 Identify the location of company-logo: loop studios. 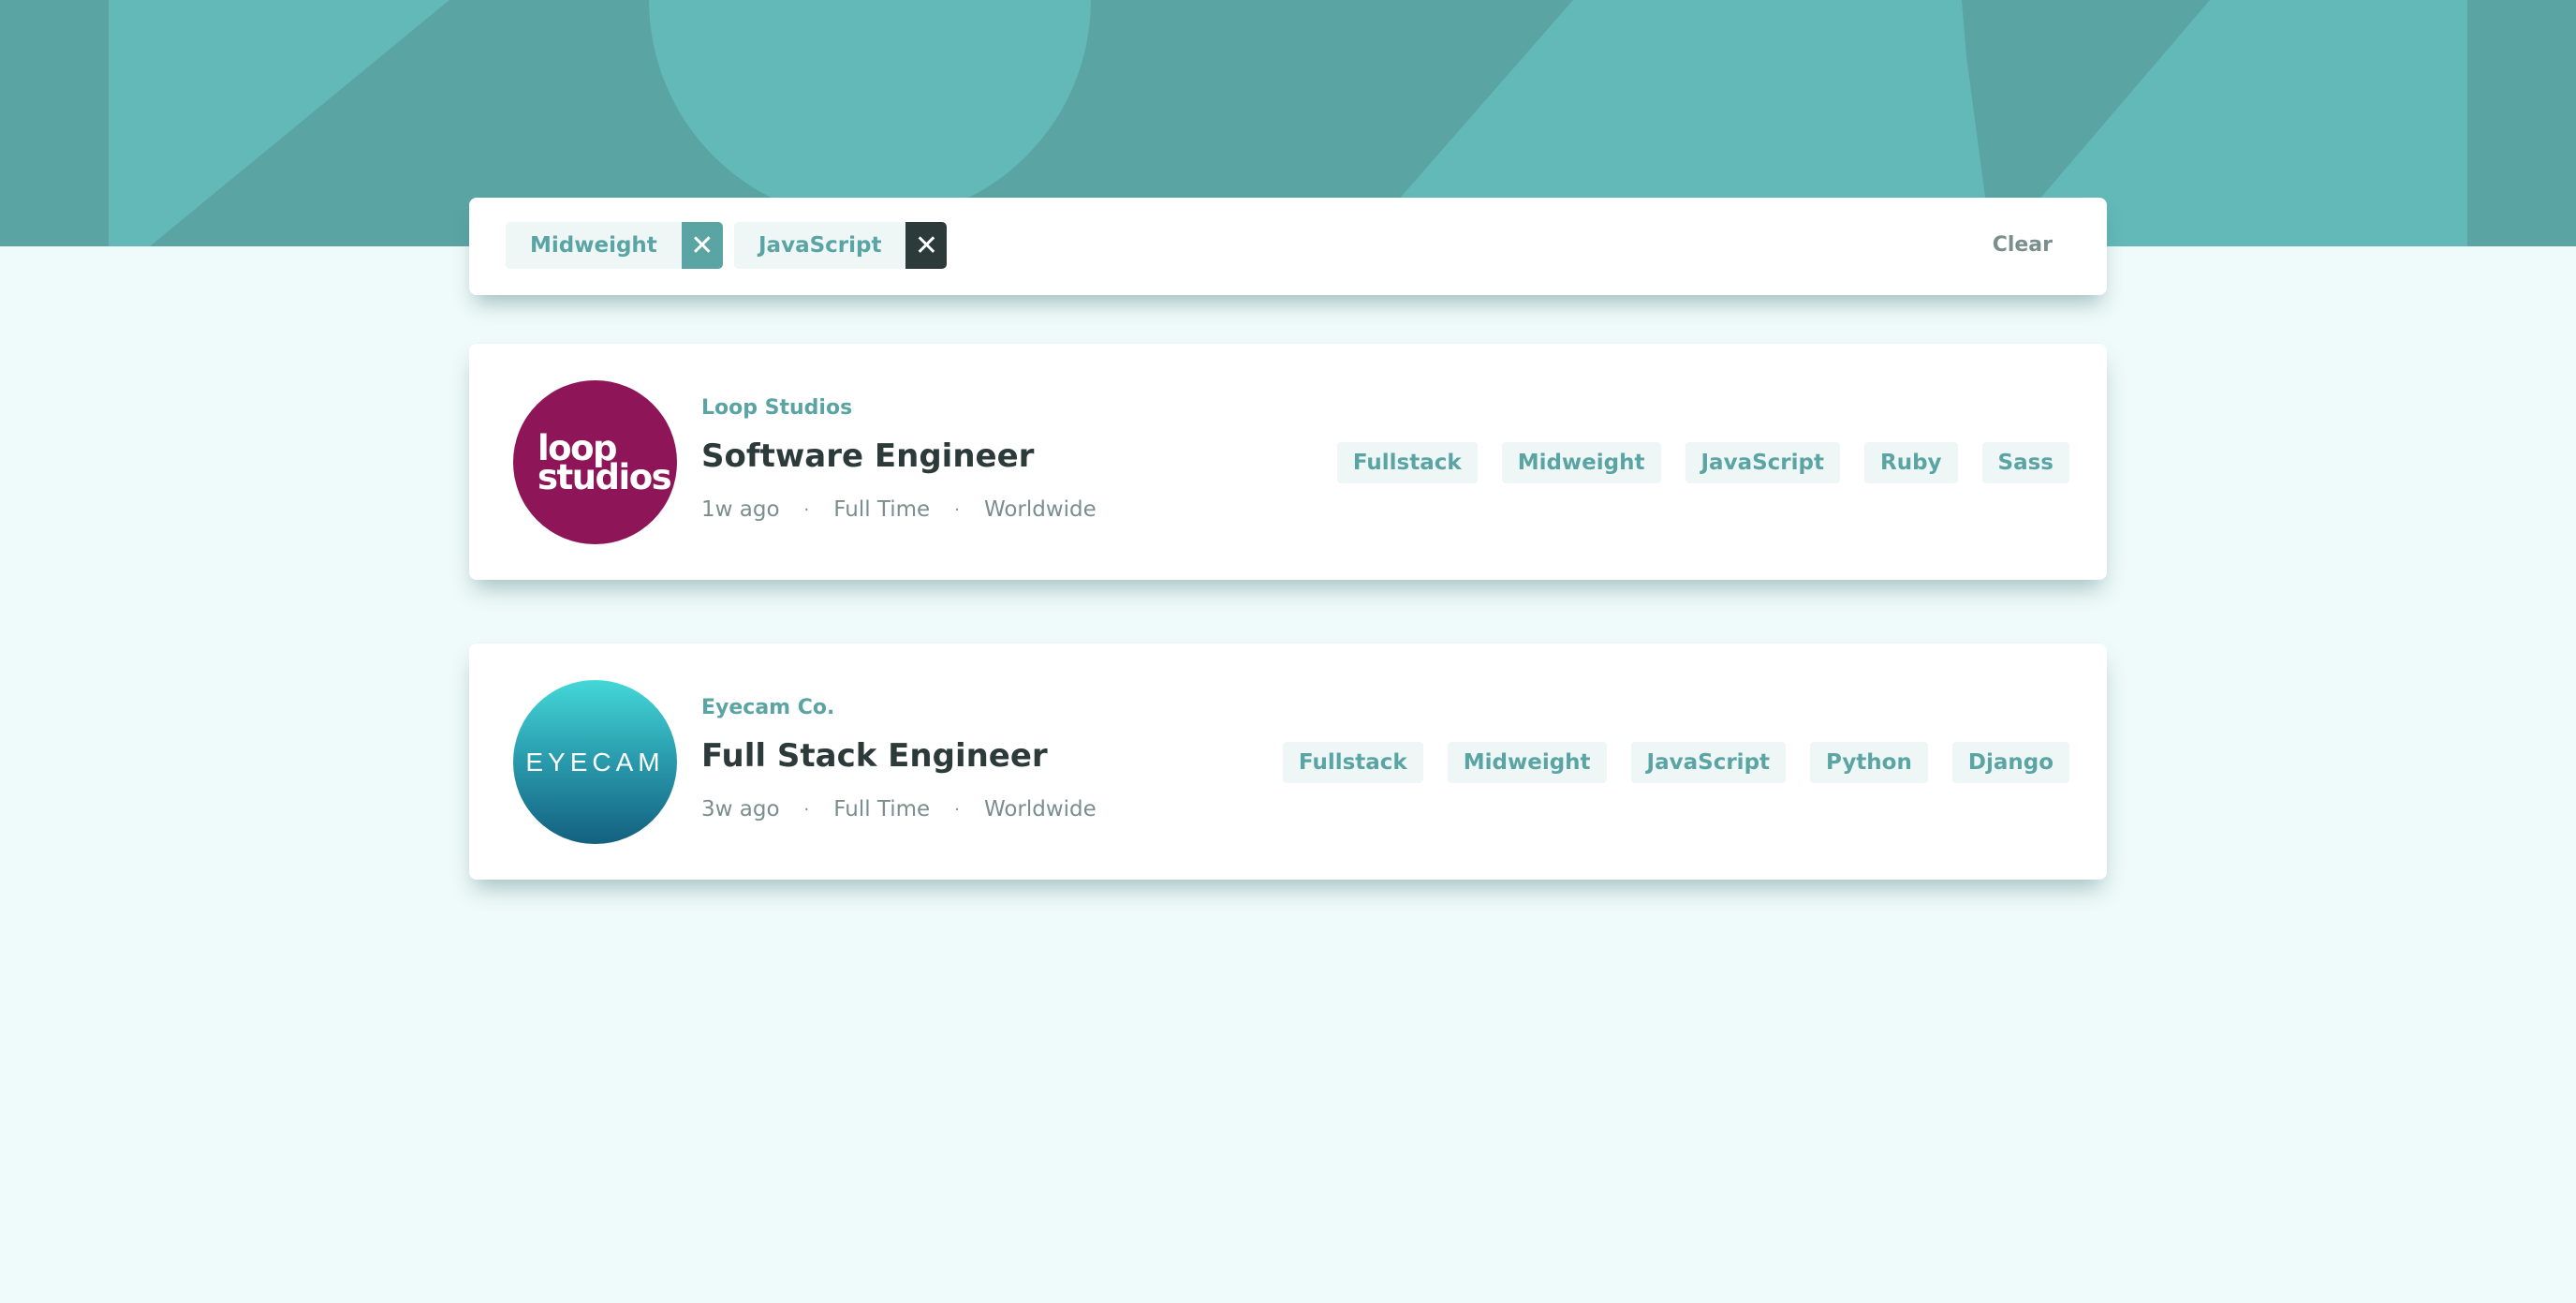
(595, 462).